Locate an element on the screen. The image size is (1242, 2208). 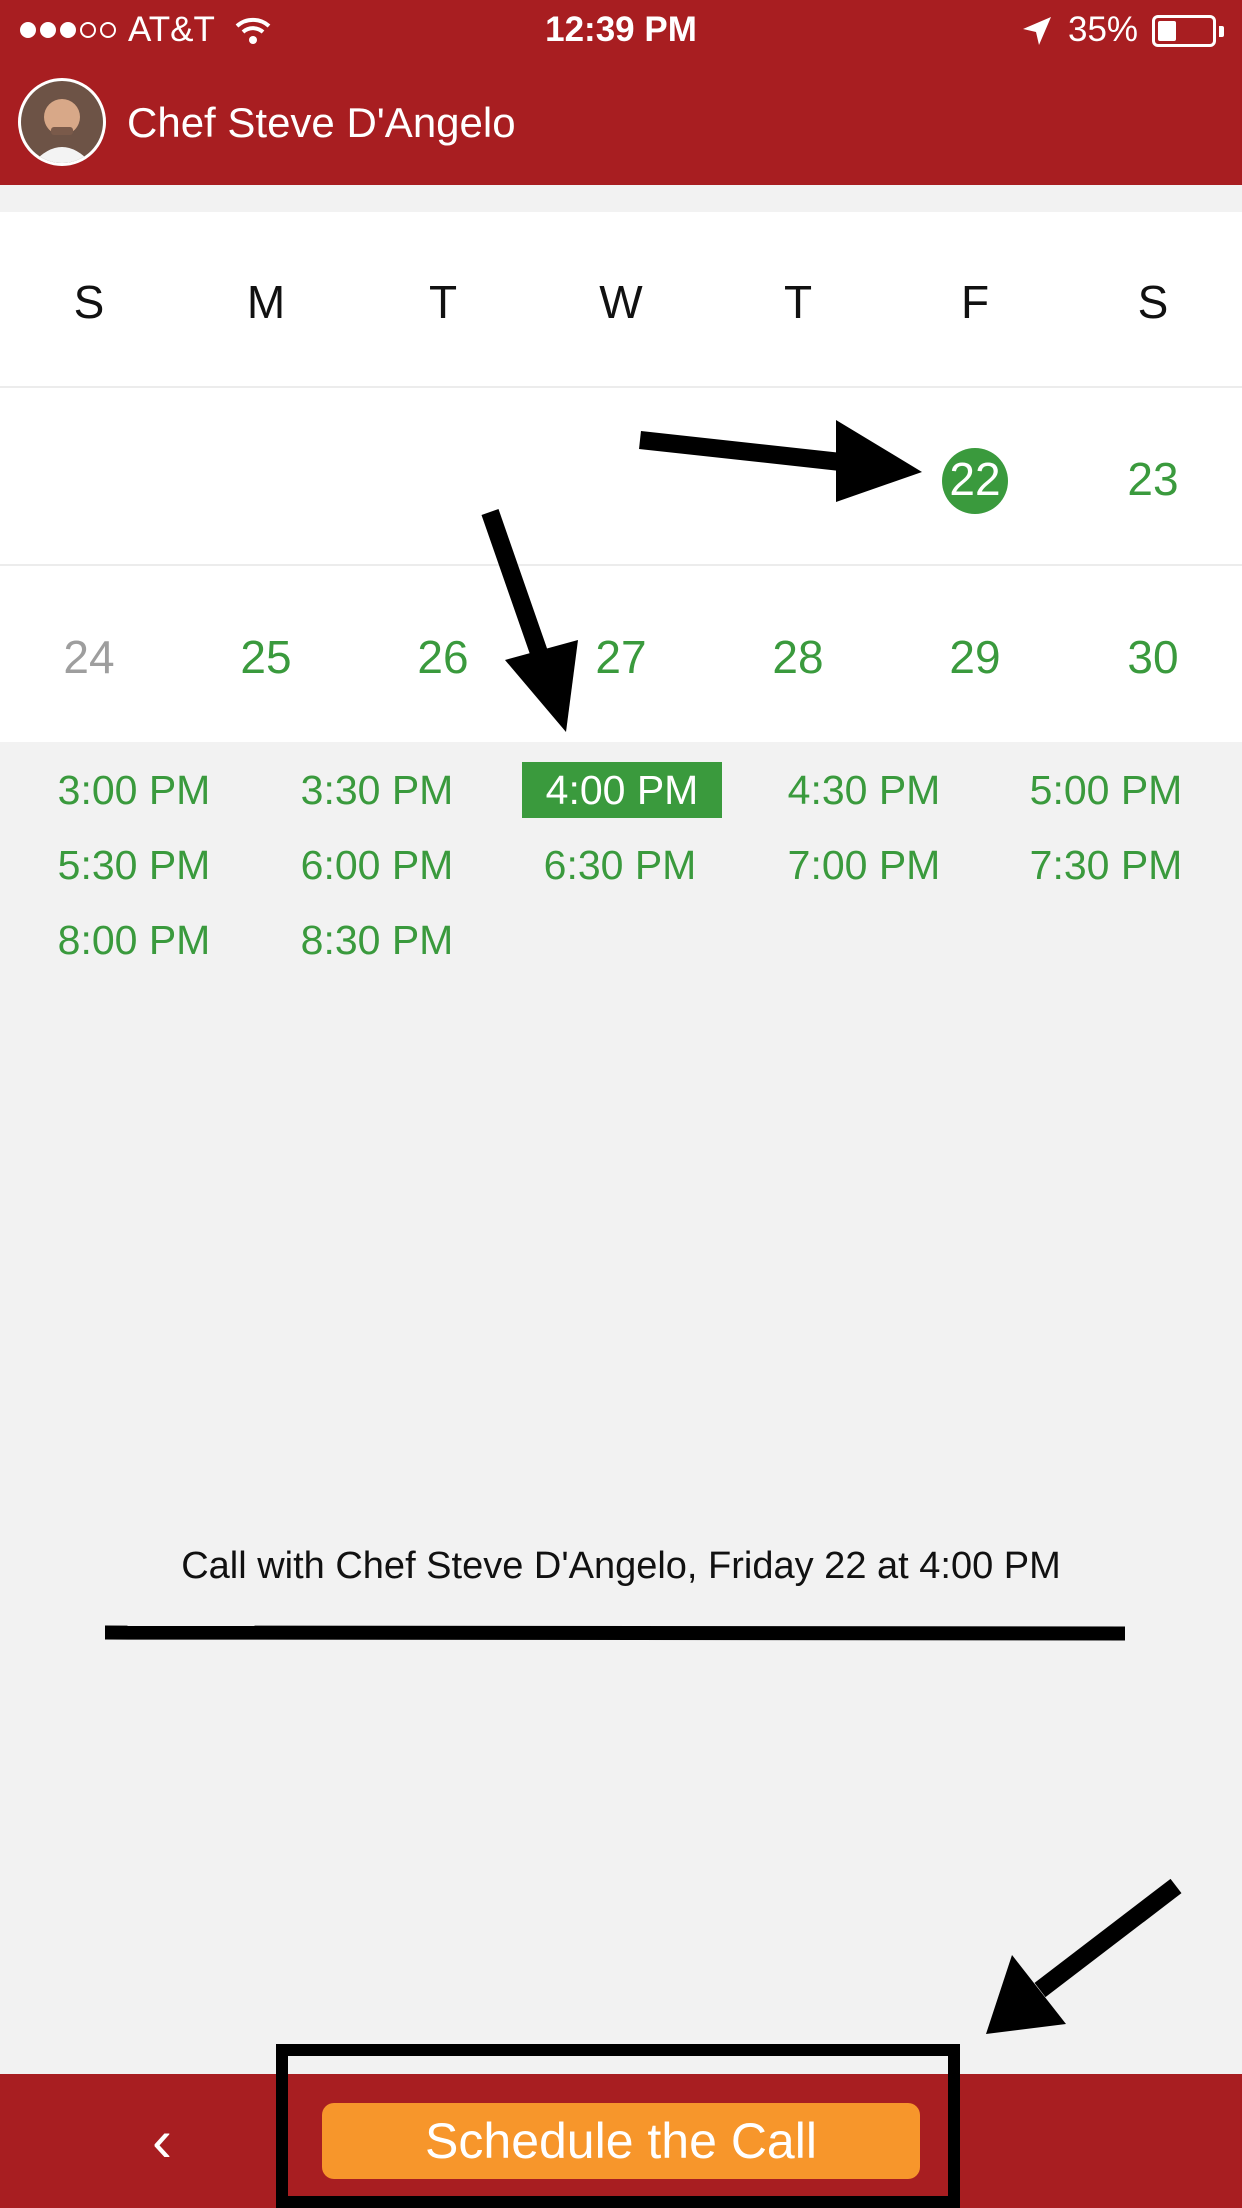
time-slot: 8:00 PM is located at coordinates (134, 940).